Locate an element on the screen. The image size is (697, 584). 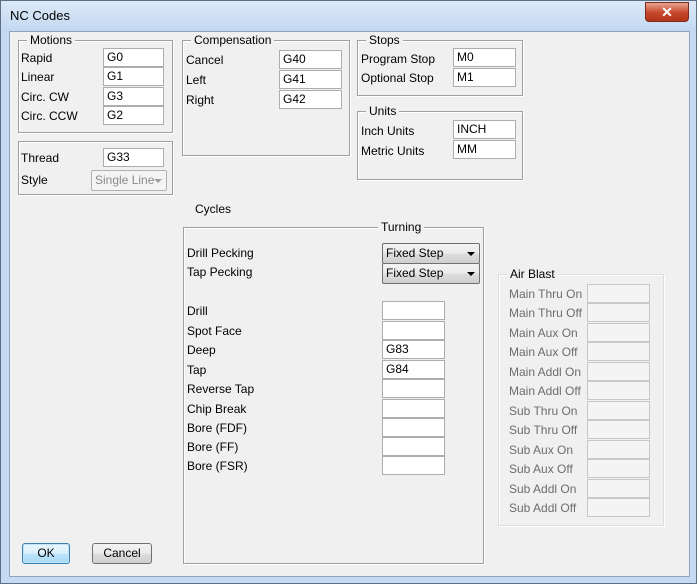
ok-button: OK is located at coordinates (46, 553).